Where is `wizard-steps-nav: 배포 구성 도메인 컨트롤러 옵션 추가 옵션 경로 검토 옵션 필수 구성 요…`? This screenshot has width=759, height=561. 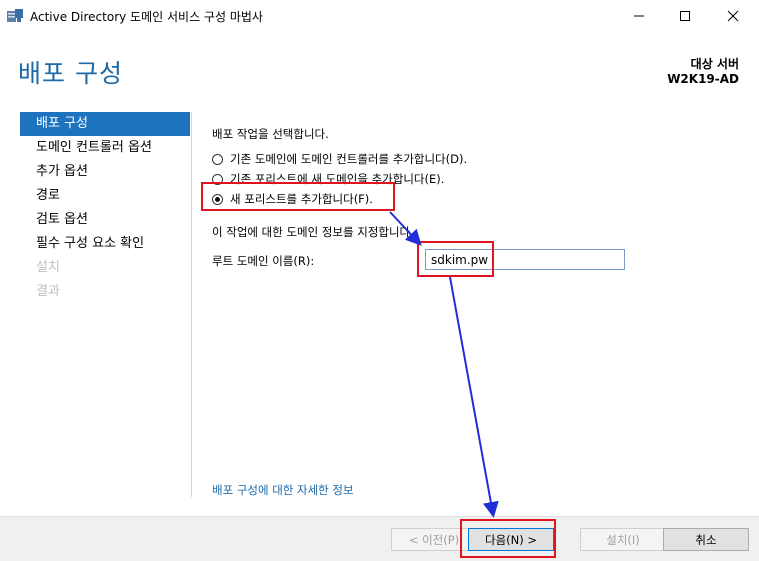 wizard-steps-nav: 배포 구성 도메인 컨트롤러 옵션 추가 옵션 경로 검토 옵션 필수 구성 요… is located at coordinates (105, 208).